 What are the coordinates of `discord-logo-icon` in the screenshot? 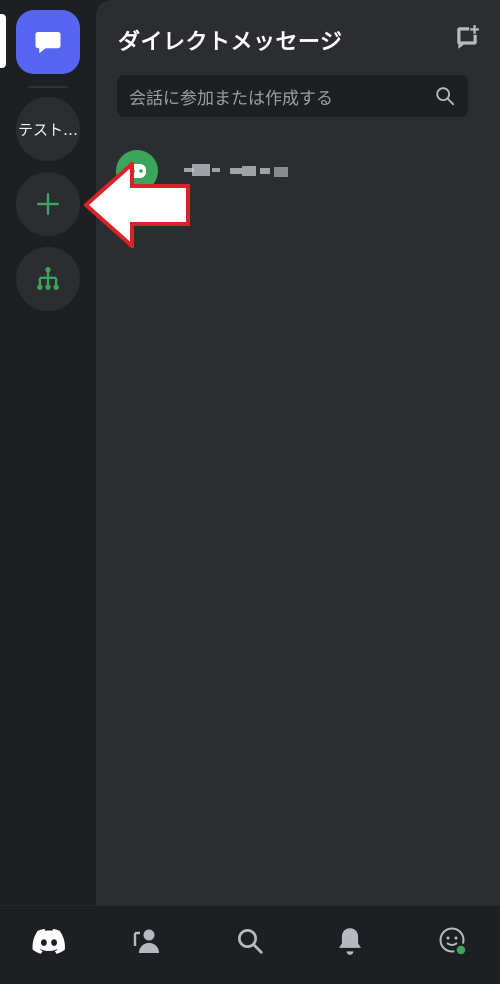 It's located at (48, 941).